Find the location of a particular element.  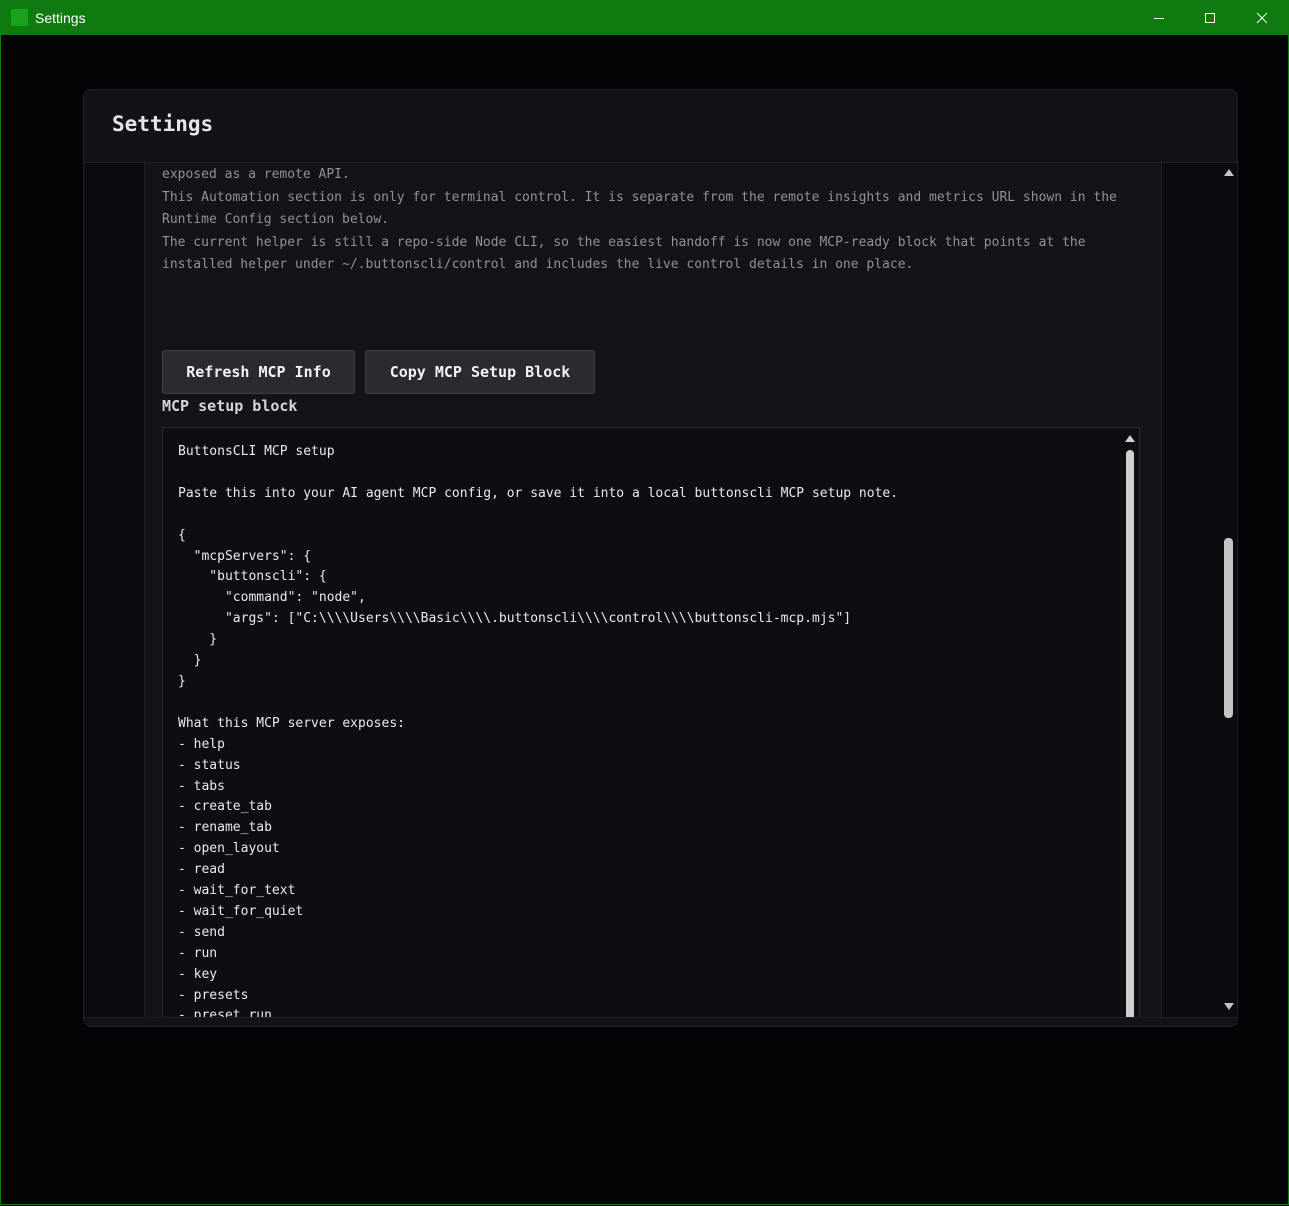

mcp-setup-scrollbar is located at coordinates (1130, 723).